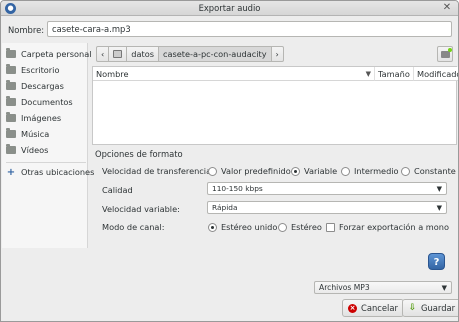  What do you see at coordinates (327, 207) in the screenshot?
I see `variable-speed-select: Rápida ▼` at bounding box center [327, 207].